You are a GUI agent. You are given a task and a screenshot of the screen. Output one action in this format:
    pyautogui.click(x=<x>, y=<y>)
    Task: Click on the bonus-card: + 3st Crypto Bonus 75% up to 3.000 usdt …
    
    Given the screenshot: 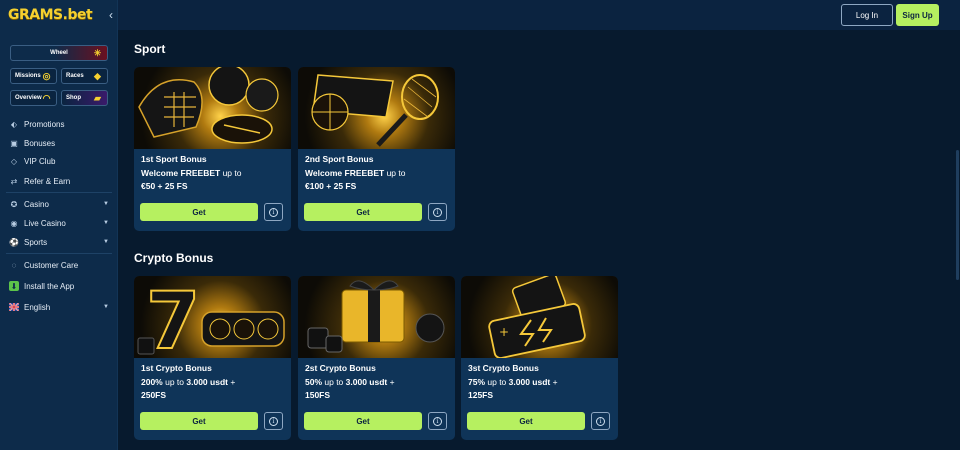 What is the action you would take?
    pyautogui.click(x=539, y=358)
    